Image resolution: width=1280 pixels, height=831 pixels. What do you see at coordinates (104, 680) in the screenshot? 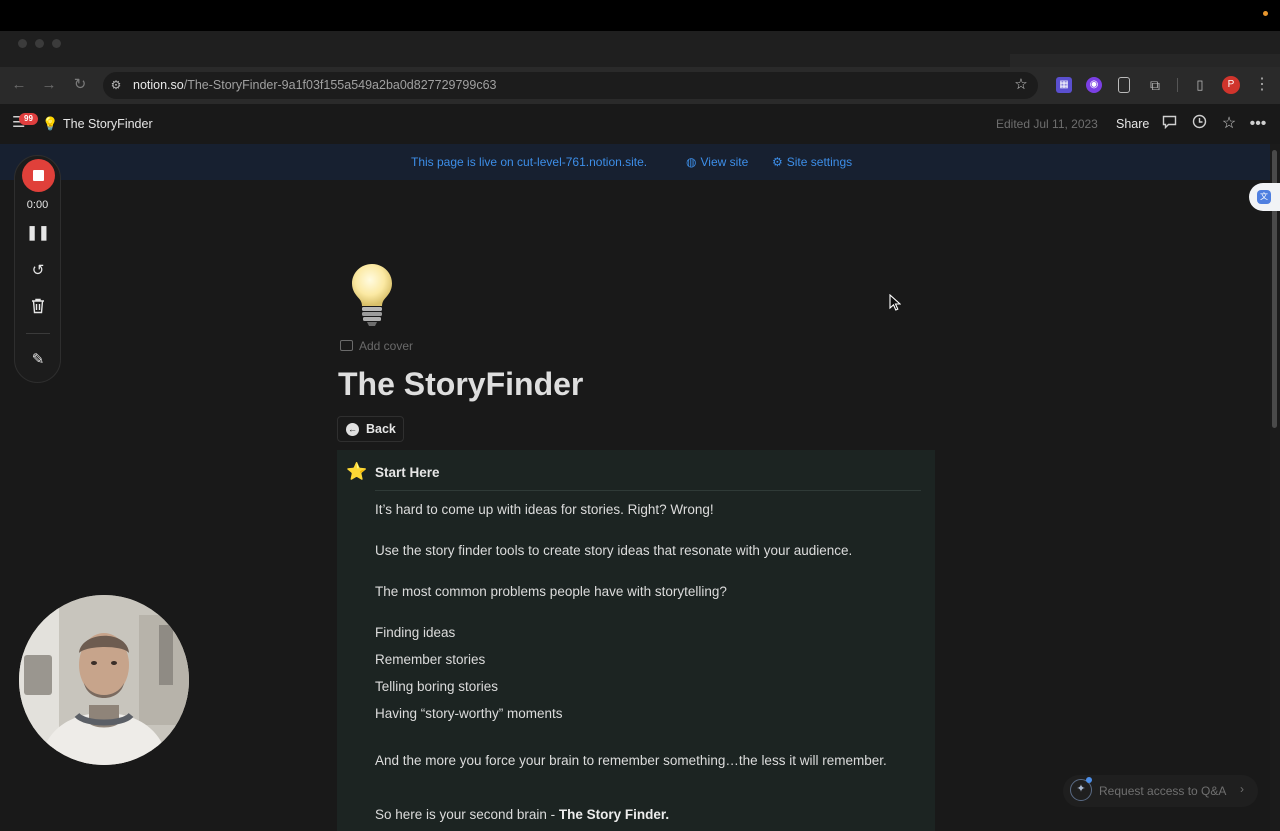
I see `webcam-bubble` at bounding box center [104, 680].